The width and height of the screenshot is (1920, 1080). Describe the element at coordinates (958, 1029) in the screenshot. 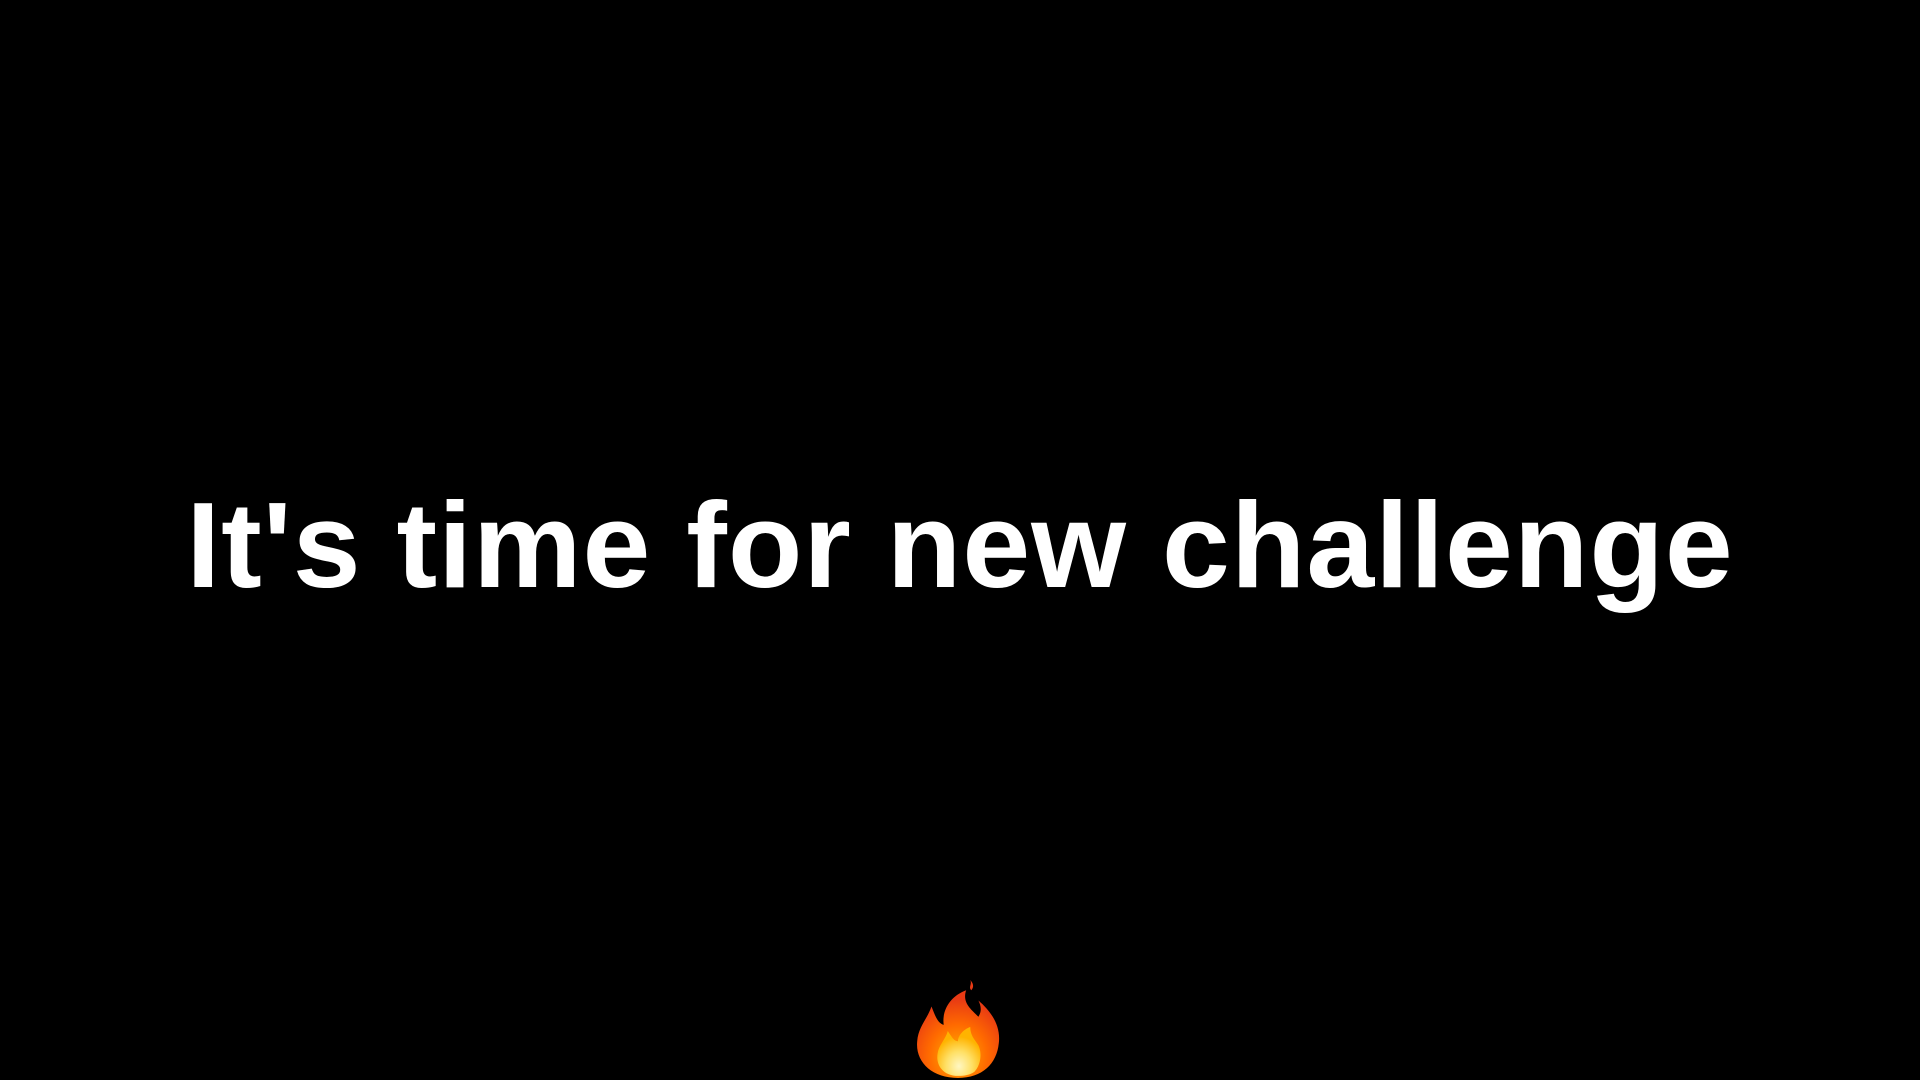

I see `fire-icon` at that location.